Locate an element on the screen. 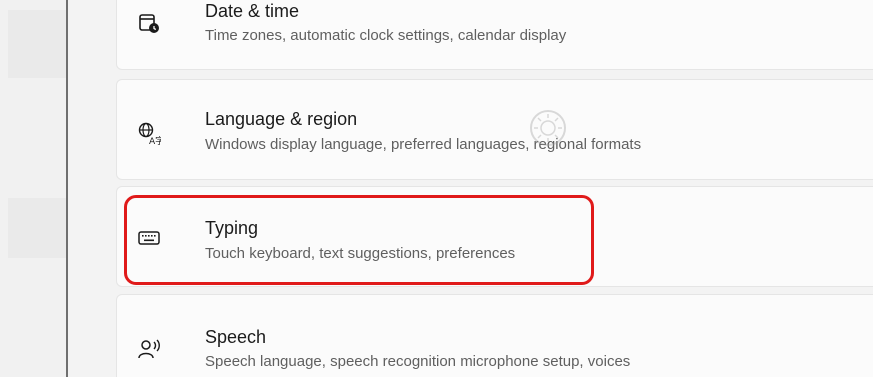 The width and height of the screenshot is (873, 377). language-icon: A字 is located at coordinates (150, 134).